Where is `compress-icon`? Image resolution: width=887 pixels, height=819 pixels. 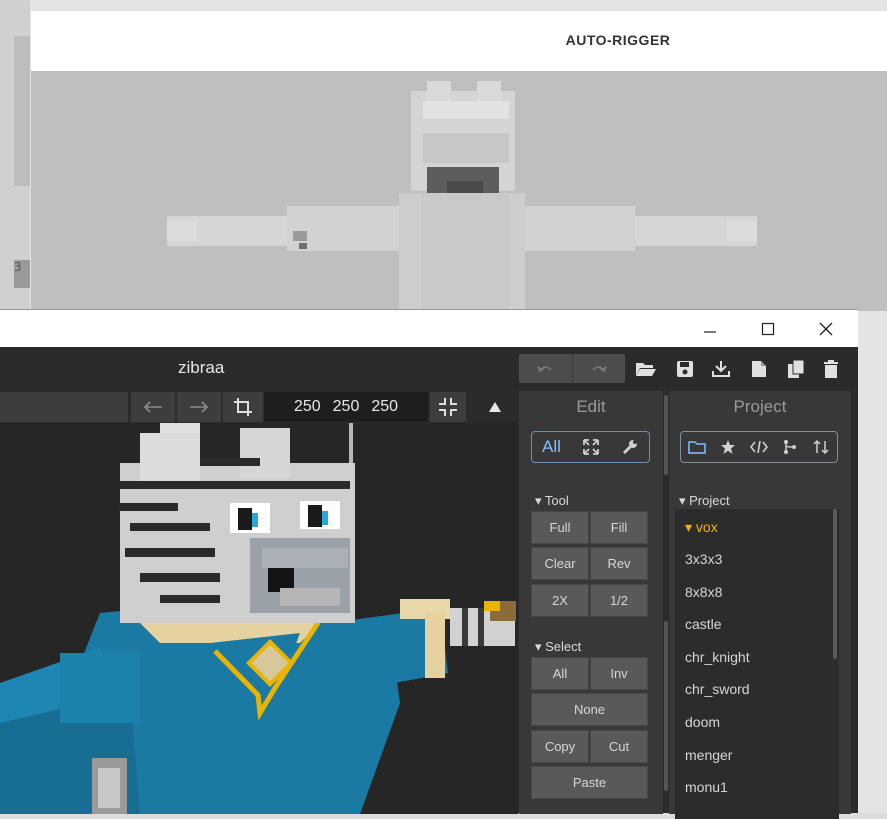 compress-icon is located at coordinates (448, 407).